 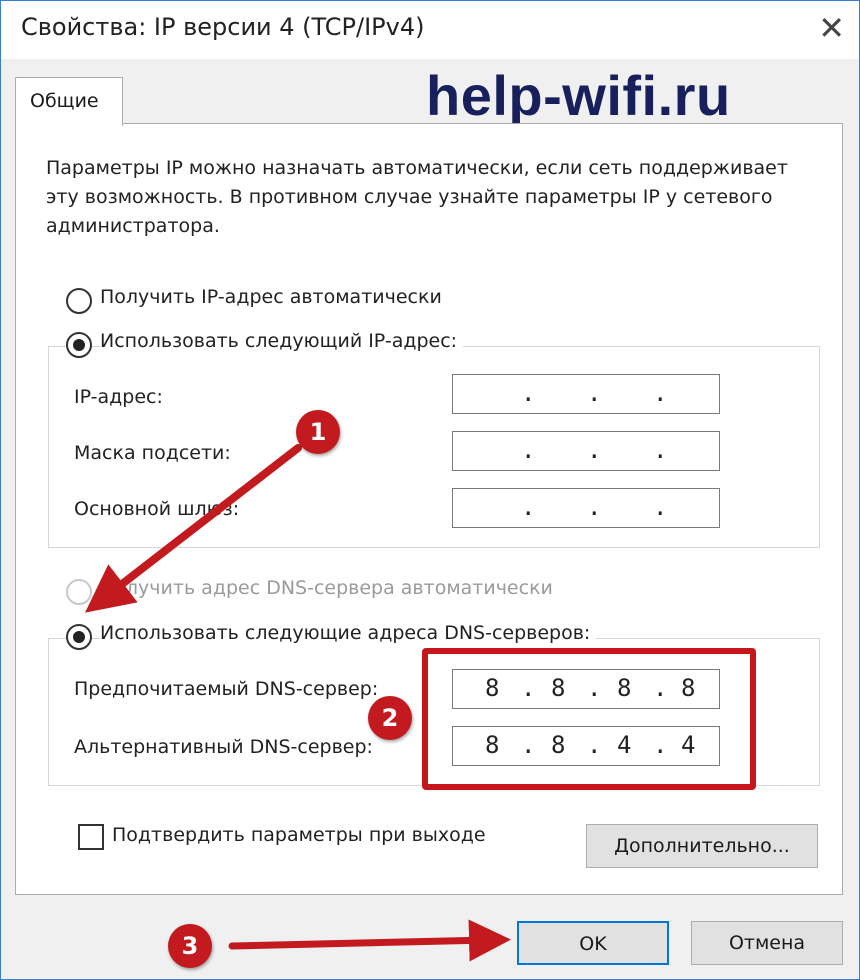 What do you see at coordinates (282, 341) in the screenshot?
I see `radio-ip-manual-label: Использовать следующий IP-адрес:` at bounding box center [282, 341].